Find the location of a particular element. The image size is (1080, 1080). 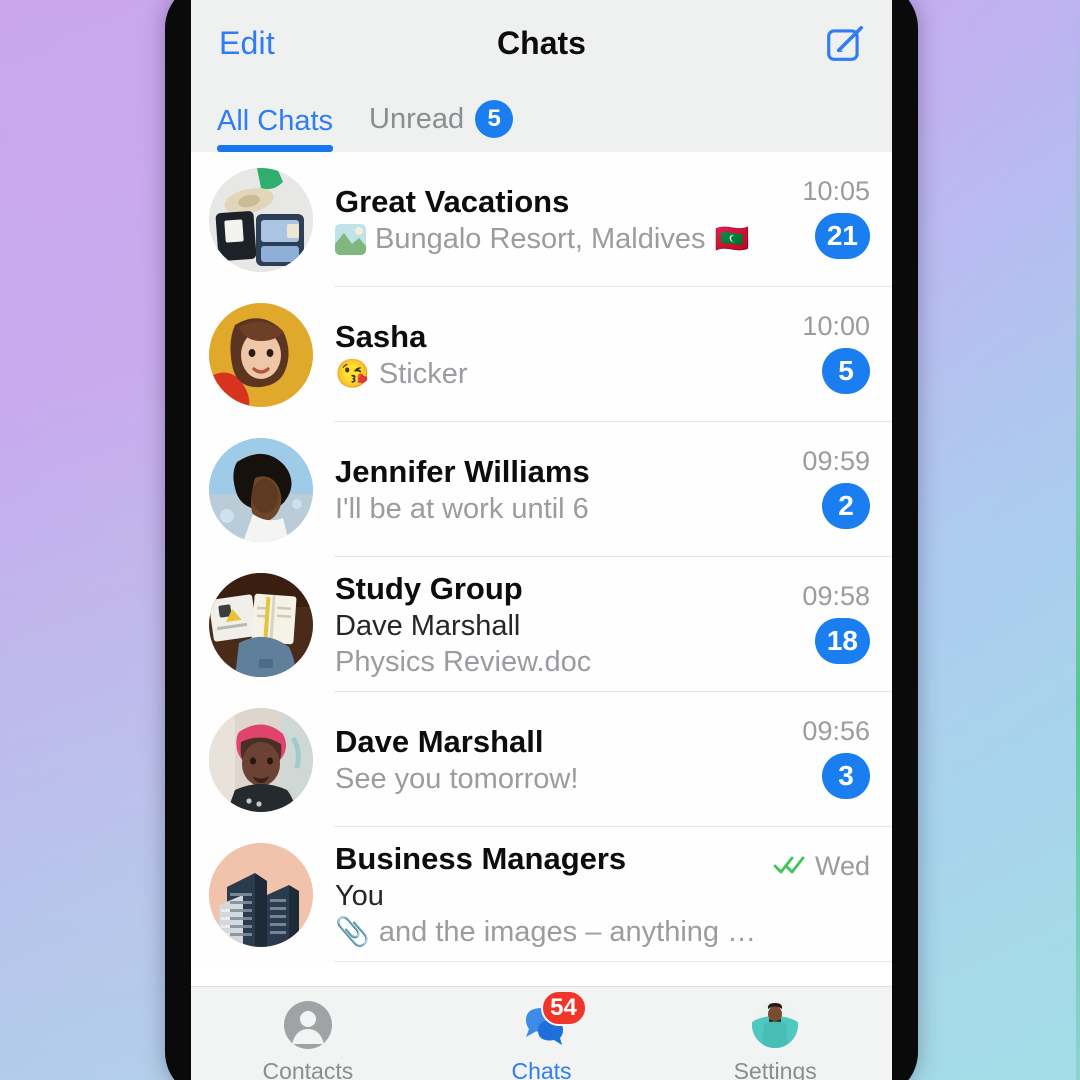

chat-preview: Bungalo Resort, Maldives 🇲🇻 is located at coordinates (562, 239).